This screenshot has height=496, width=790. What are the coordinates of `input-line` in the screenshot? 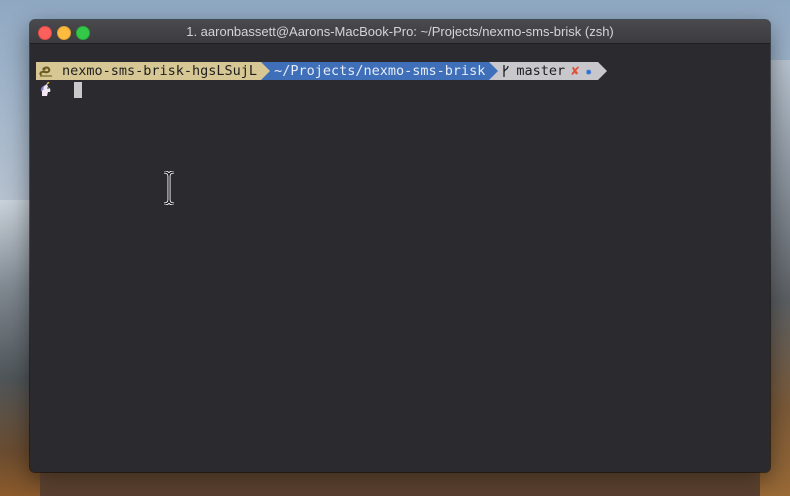 It's located at (60, 90).